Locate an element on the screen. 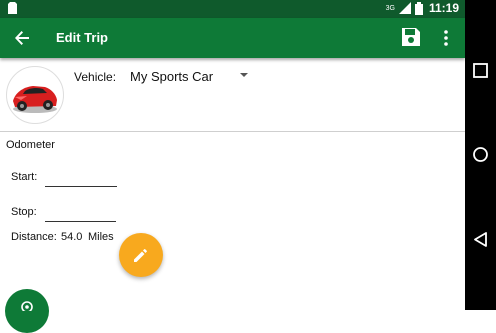 The height and width of the screenshot is (333, 496). system-nav-bar is located at coordinates (480, 155).